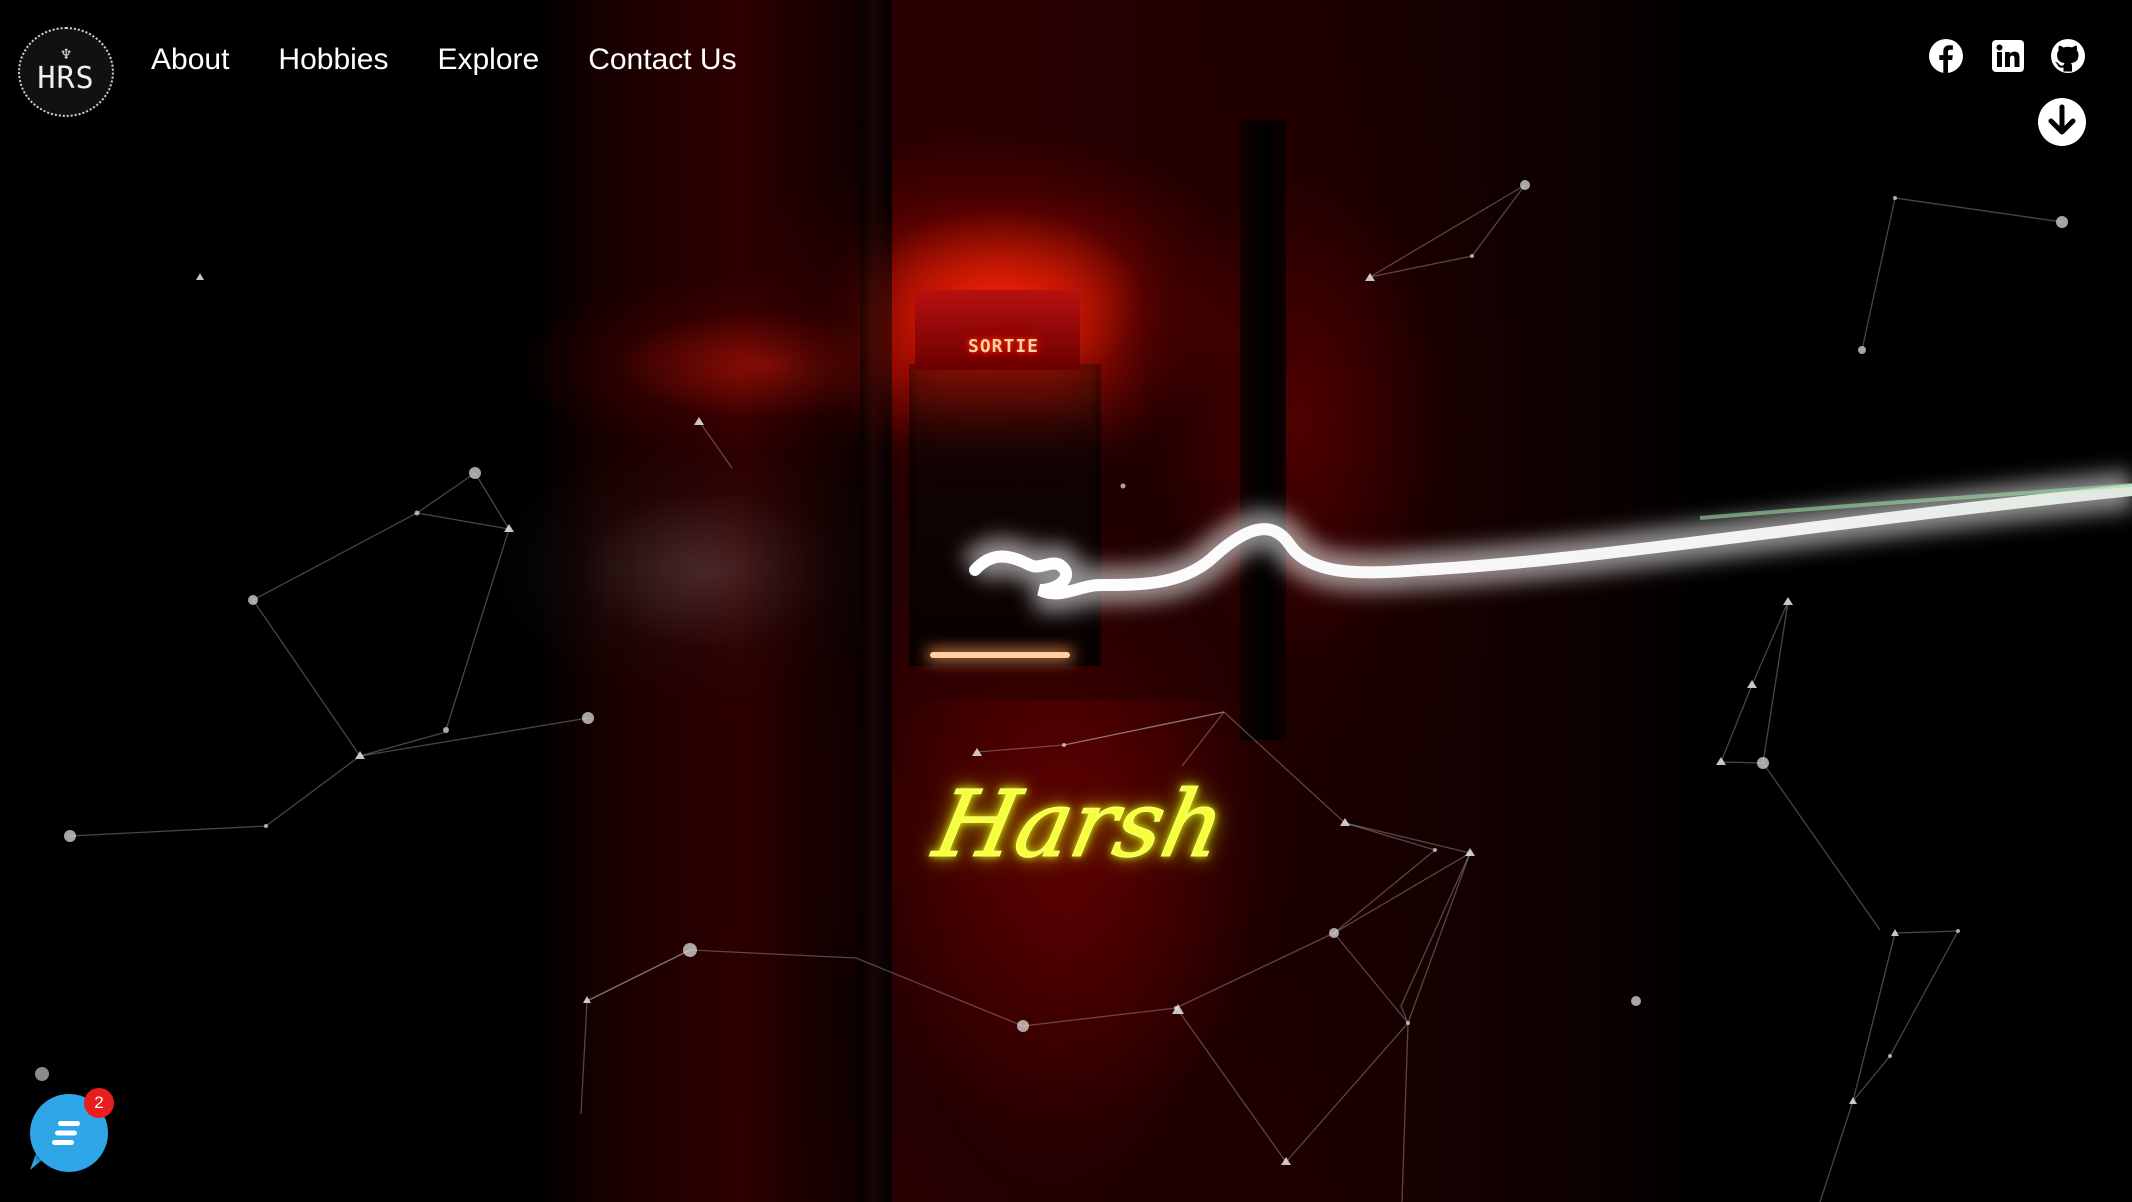 Image resolution: width=2132 pixels, height=1202 pixels. What do you see at coordinates (2008, 56) in the screenshot?
I see `linkedin-icon` at bounding box center [2008, 56].